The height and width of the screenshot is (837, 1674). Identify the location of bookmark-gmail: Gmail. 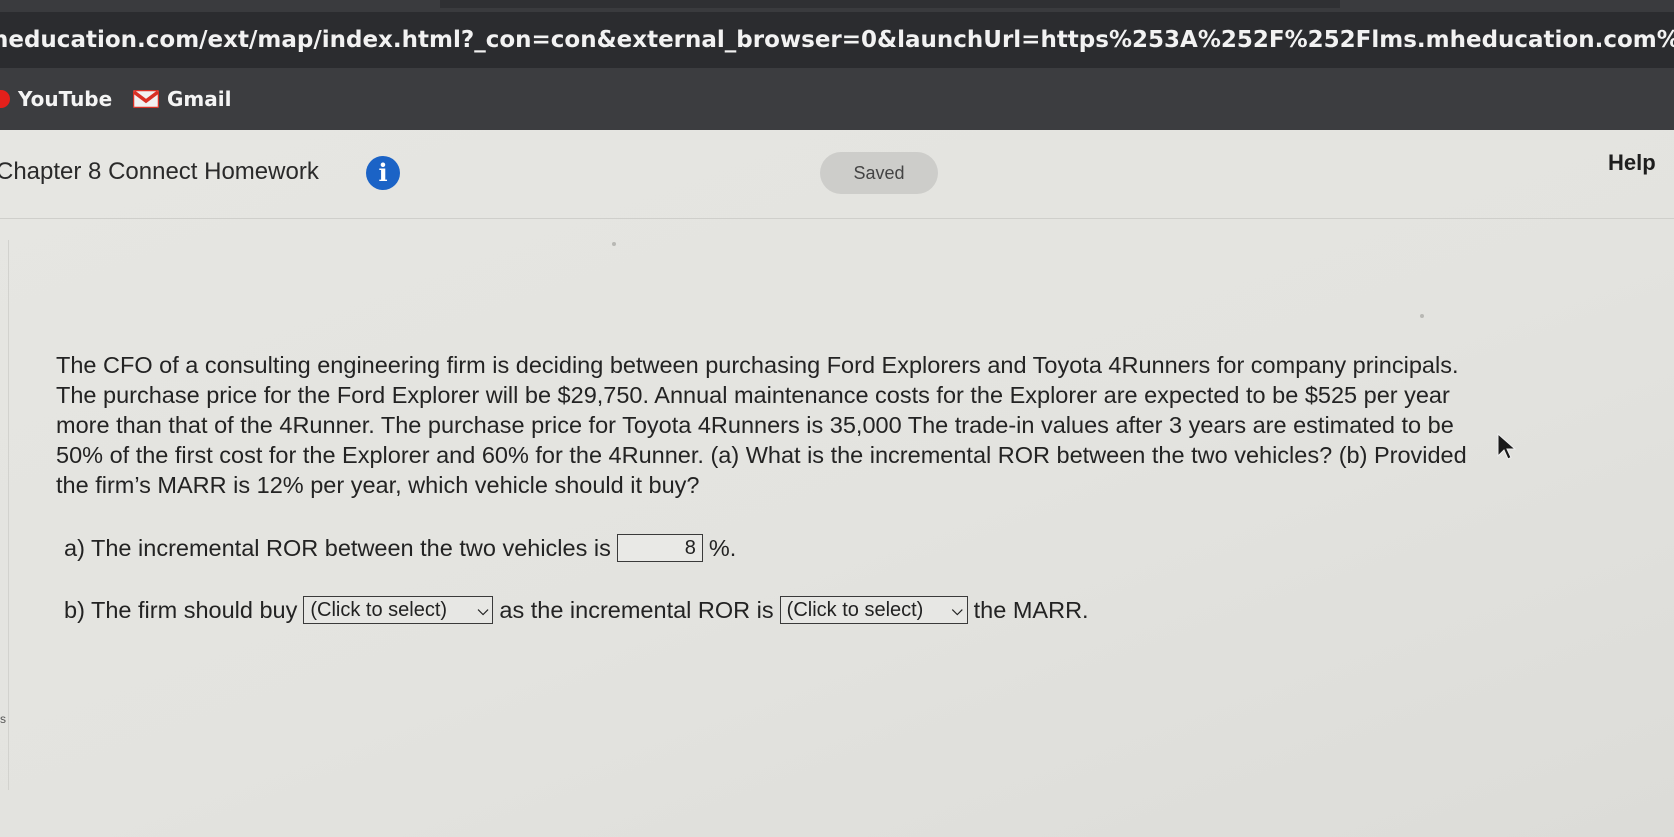
(182, 99).